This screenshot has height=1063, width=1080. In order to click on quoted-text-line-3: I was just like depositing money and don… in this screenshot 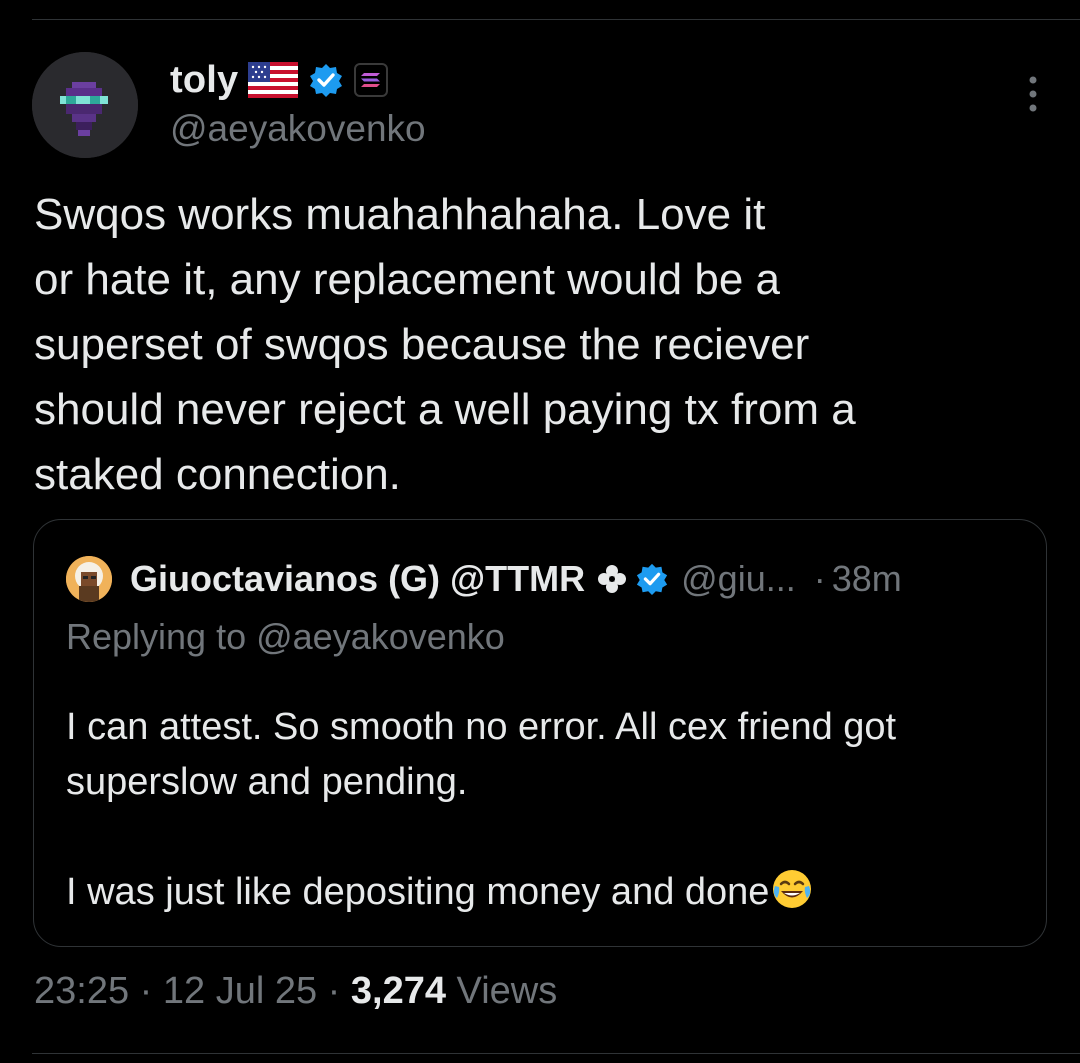, I will do `click(418, 892)`.